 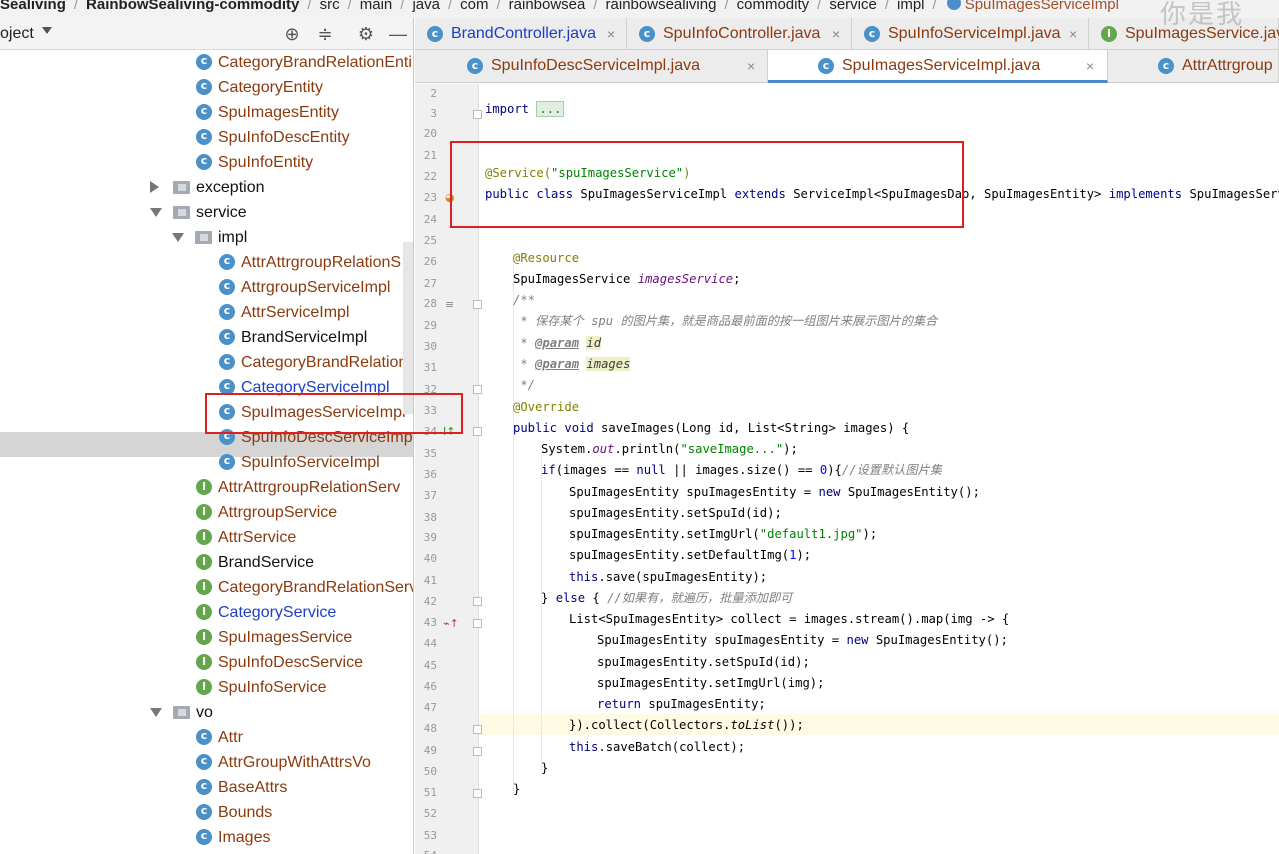 I want to click on tree-item-label: SpuImagesEntity, so click(x=278, y=112).